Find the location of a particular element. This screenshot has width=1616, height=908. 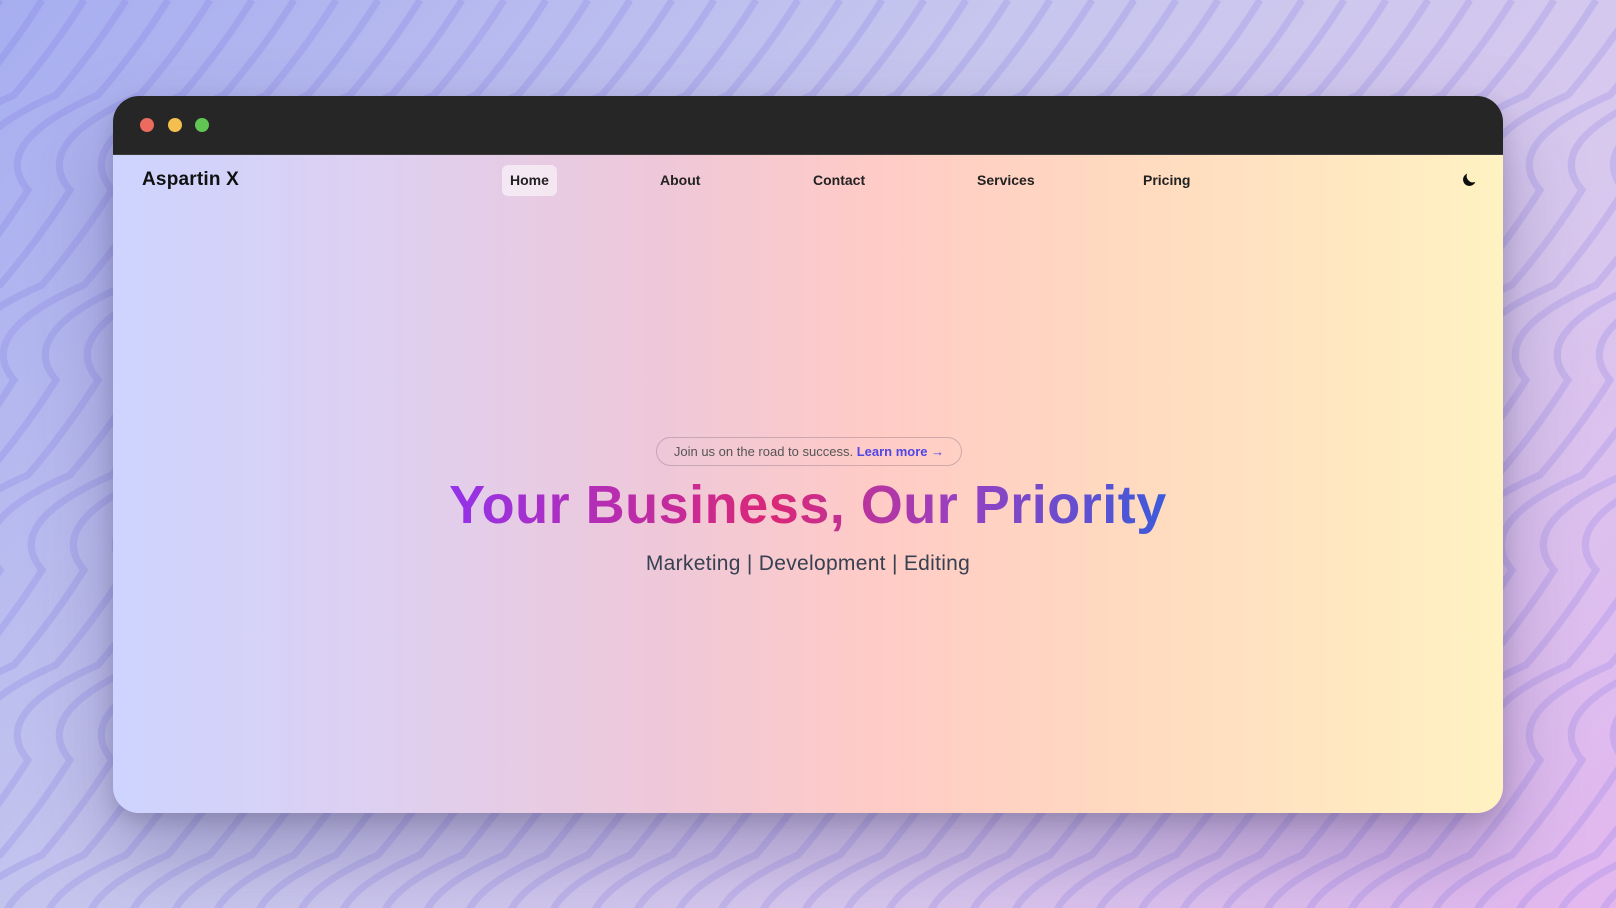

nav-item-services: Services is located at coordinates (1006, 180).